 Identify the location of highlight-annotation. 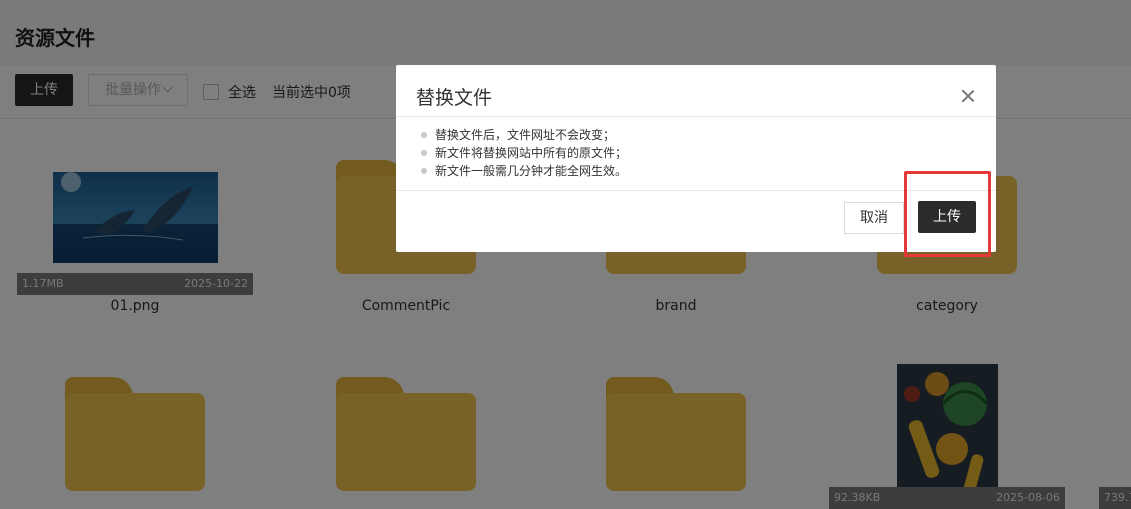
(947, 214).